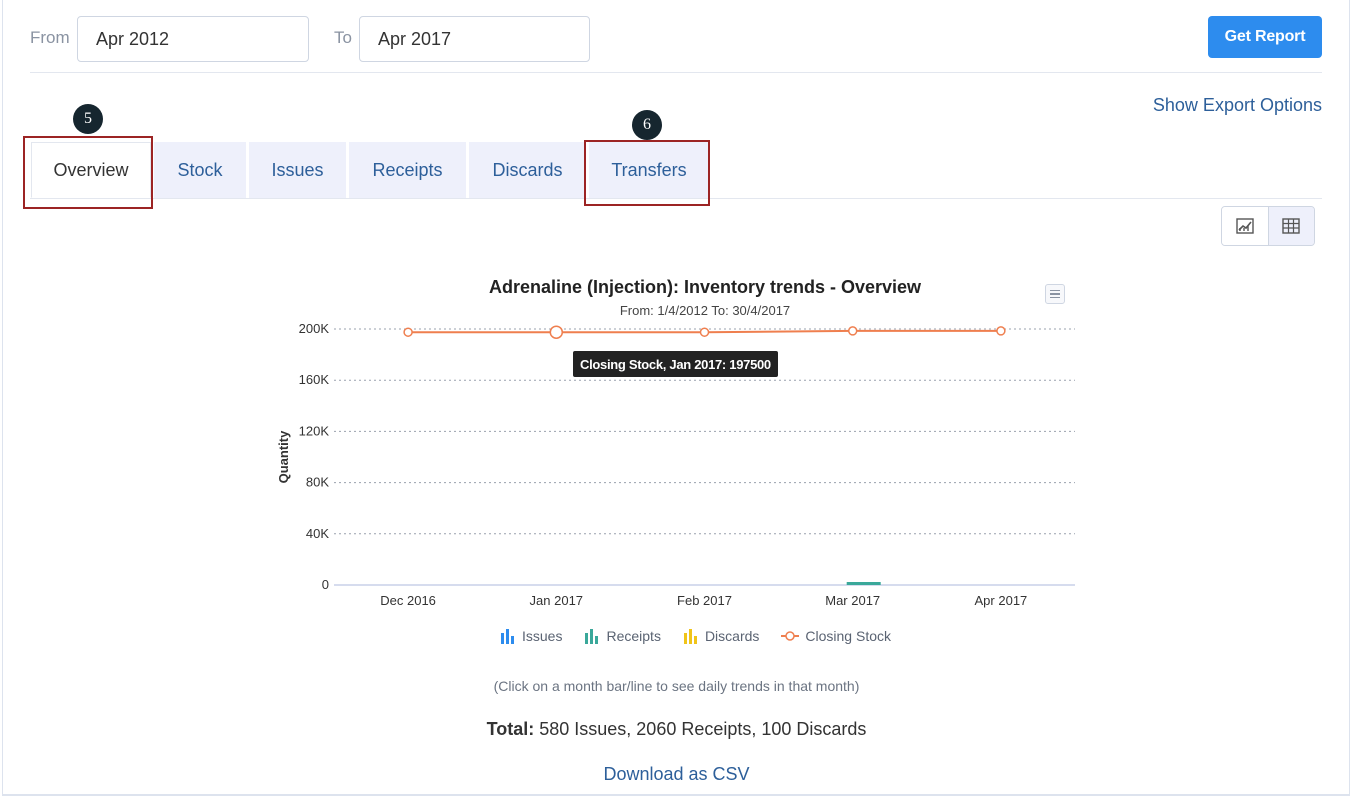 The width and height of the screenshot is (1353, 799). What do you see at coordinates (676, 72) in the screenshot?
I see `header-divider` at bounding box center [676, 72].